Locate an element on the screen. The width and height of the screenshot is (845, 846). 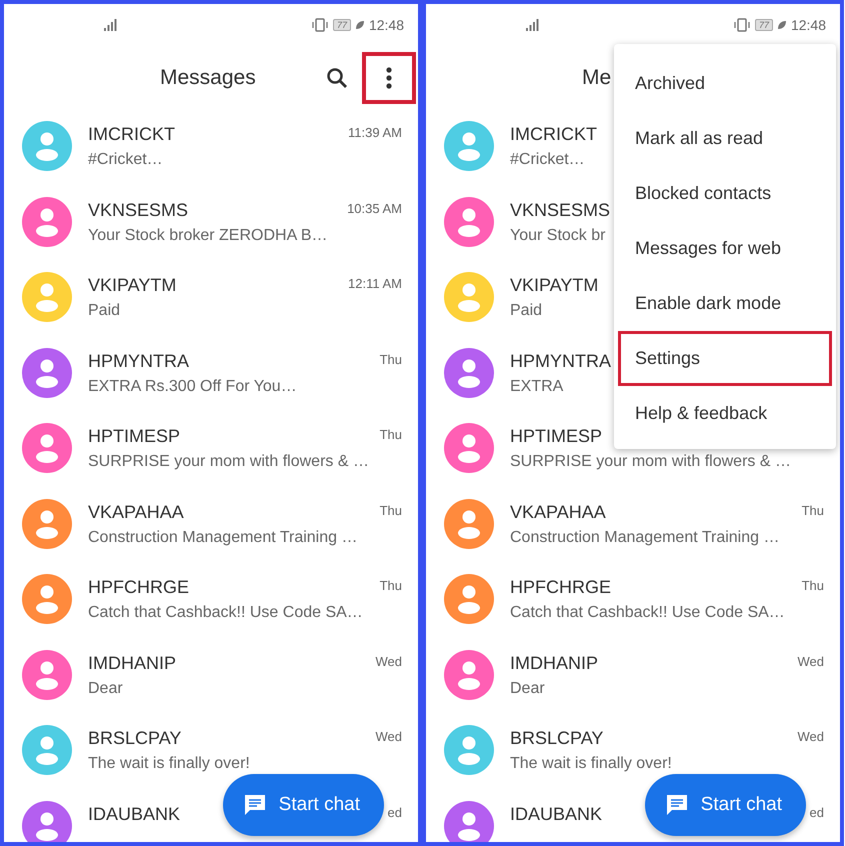
menu-item: Enable dark mode is located at coordinates (725, 303).